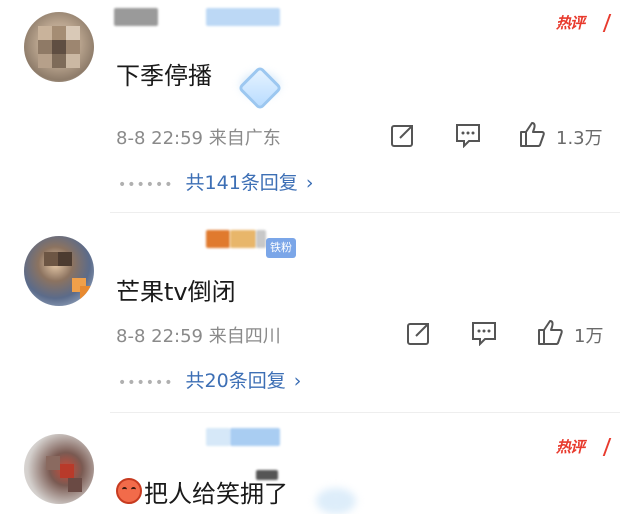 This screenshot has height=514, width=640. What do you see at coordinates (198, 138) in the screenshot?
I see `comment-meta: 8-8 22:59 来自广东` at bounding box center [198, 138].